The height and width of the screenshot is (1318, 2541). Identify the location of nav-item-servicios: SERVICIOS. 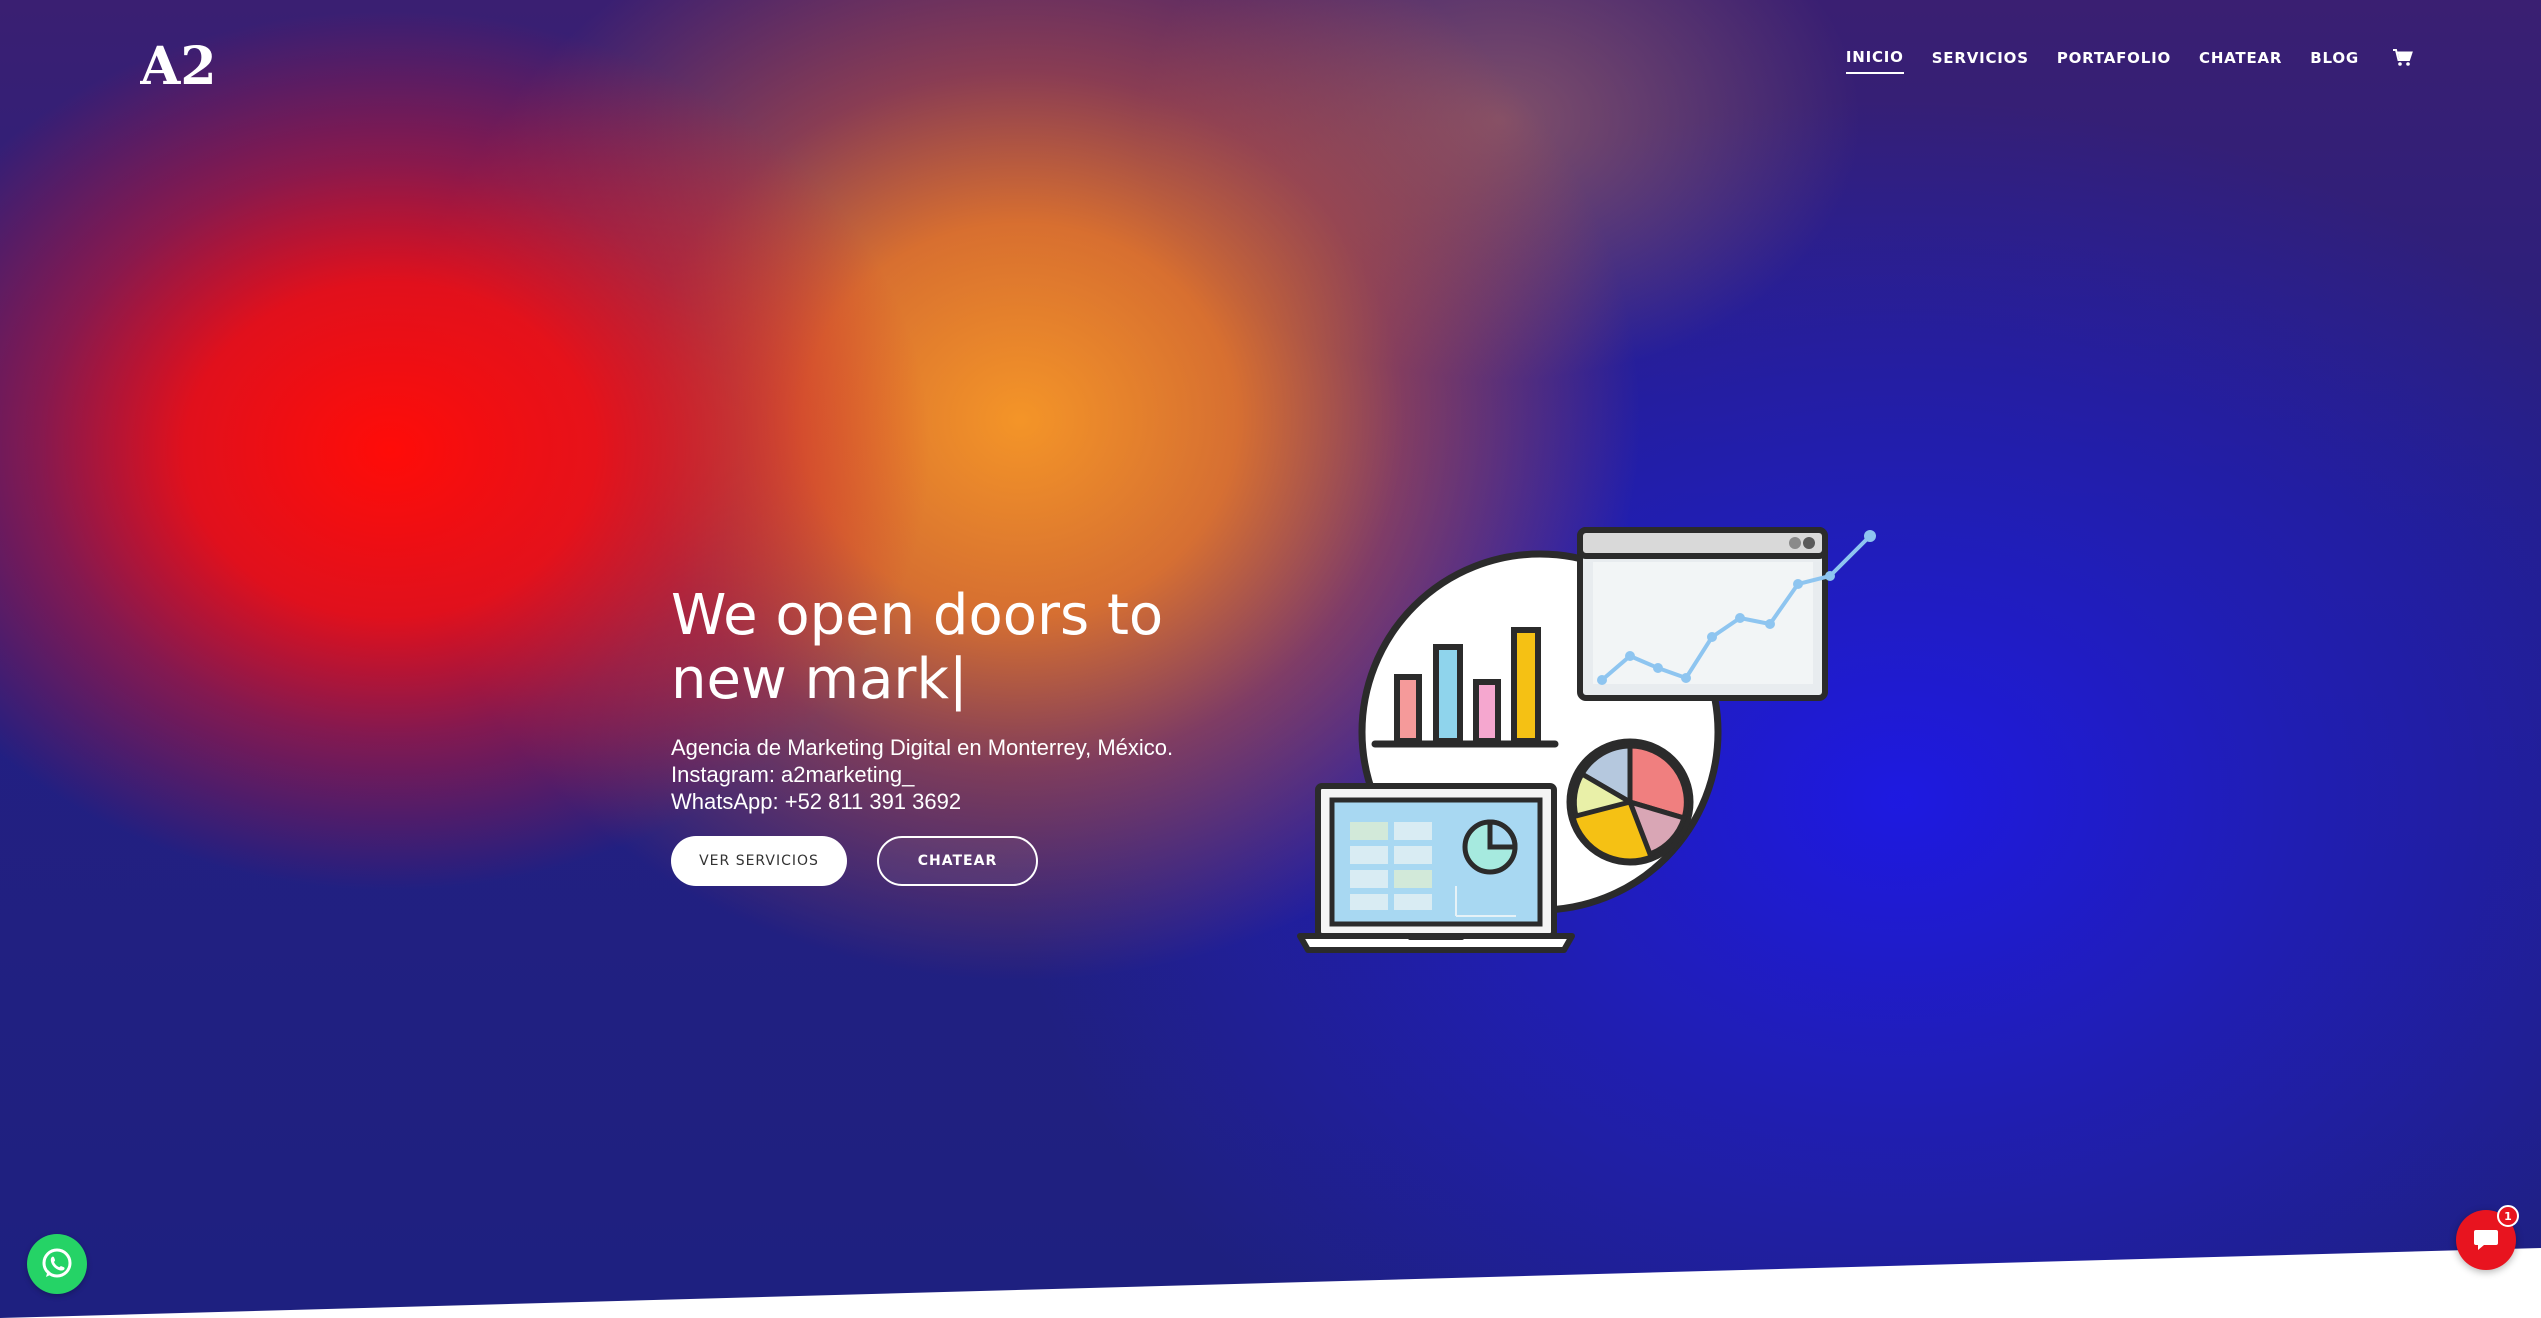
(1980, 61).